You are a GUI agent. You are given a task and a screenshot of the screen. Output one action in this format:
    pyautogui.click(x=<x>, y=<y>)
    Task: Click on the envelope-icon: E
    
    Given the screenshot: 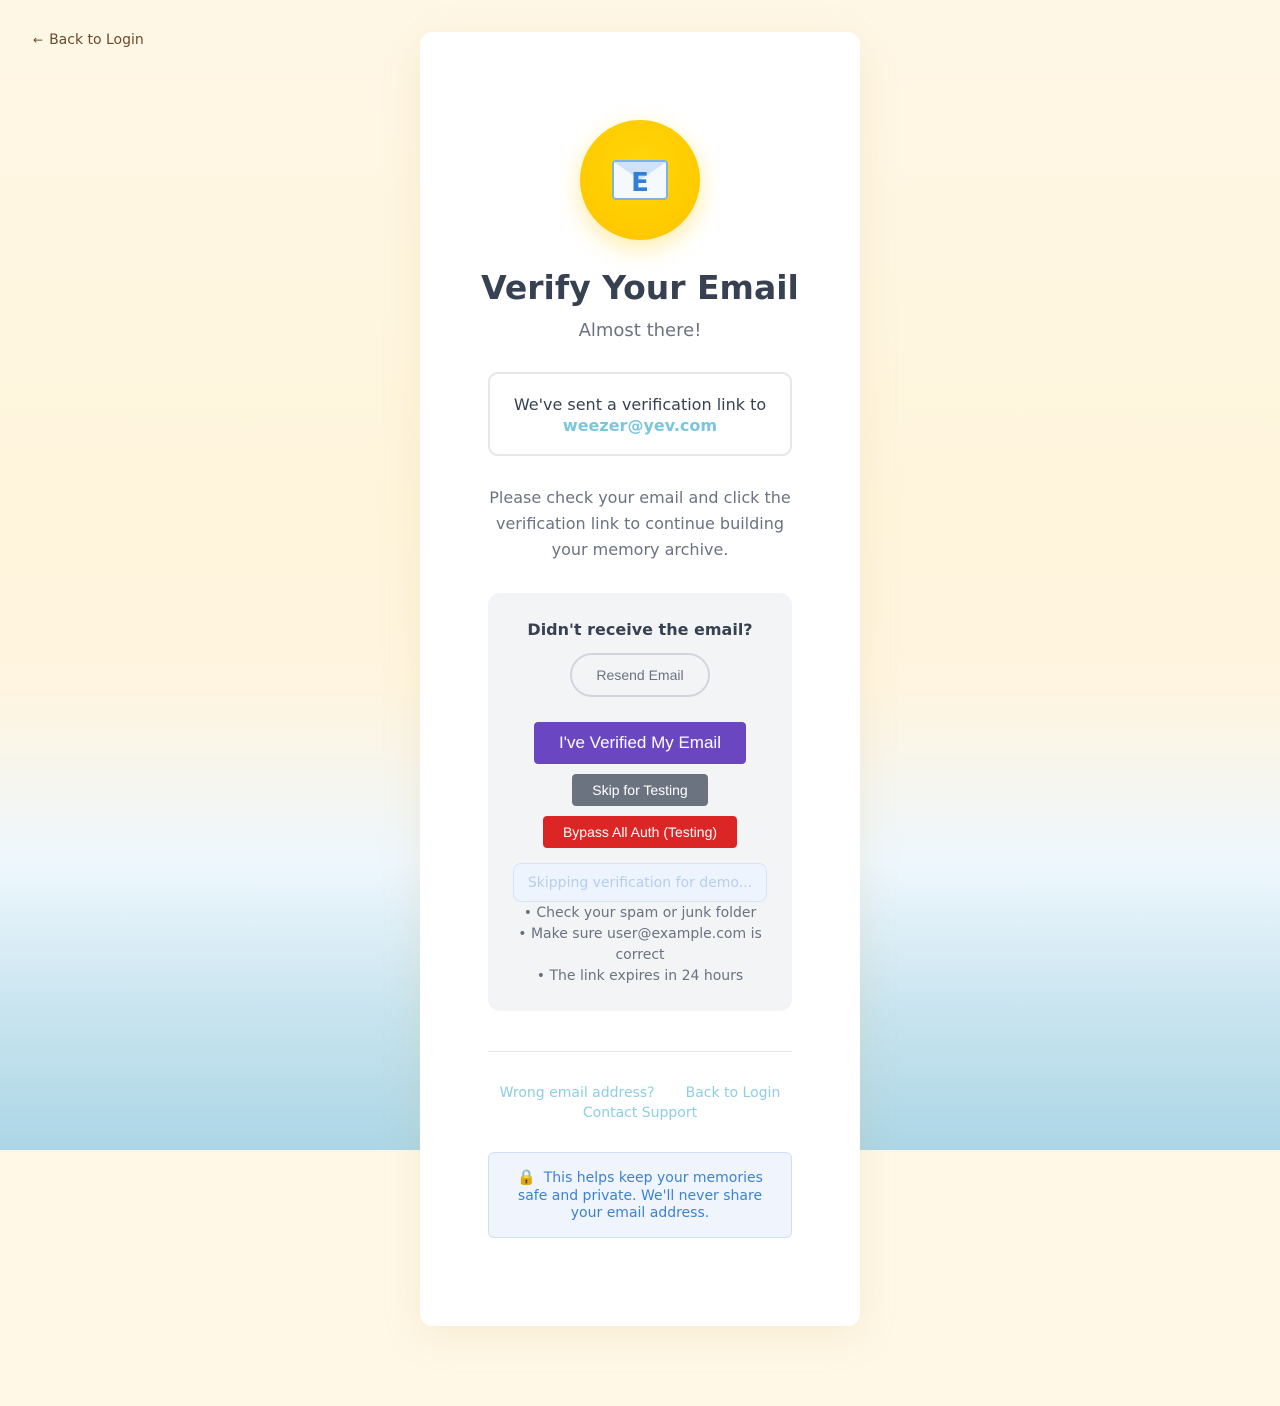 What is the action you would take?
    pyautogui.click(x=640, y=180)
    